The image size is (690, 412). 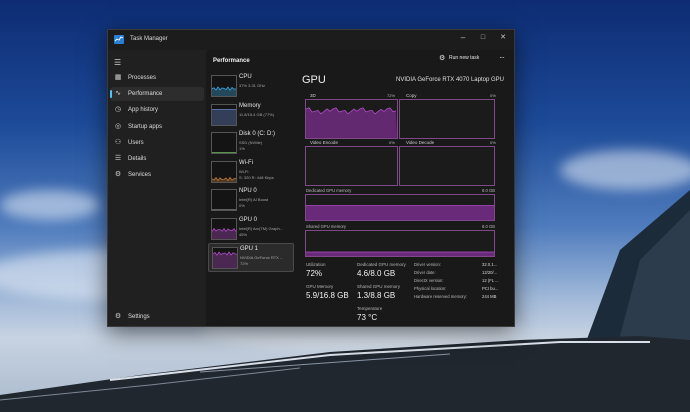 I want to click on device-name: Memory, so click(x=250, y=105).